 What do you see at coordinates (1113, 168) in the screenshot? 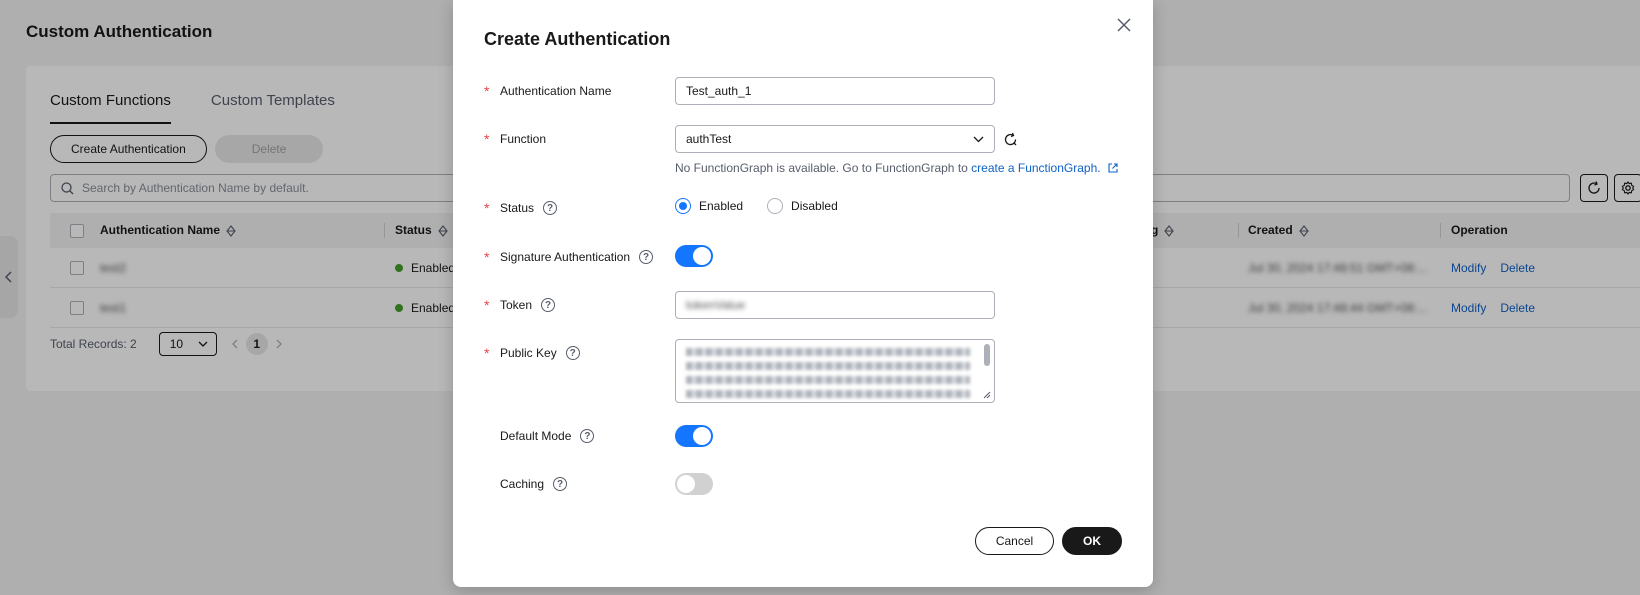
I see `external-link-icon` at bounding box center [1113, 168].